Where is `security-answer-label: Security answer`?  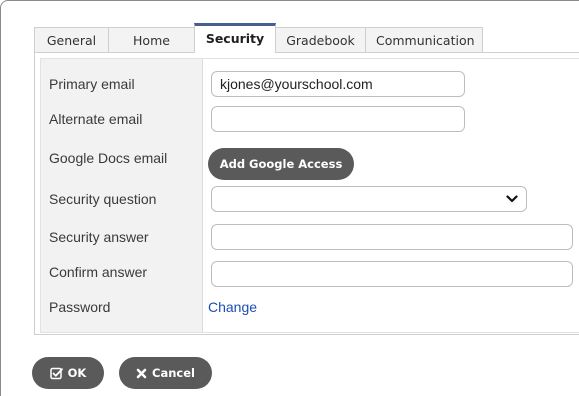
security-answer-label: Security answer is located at coordinates (99, 237).